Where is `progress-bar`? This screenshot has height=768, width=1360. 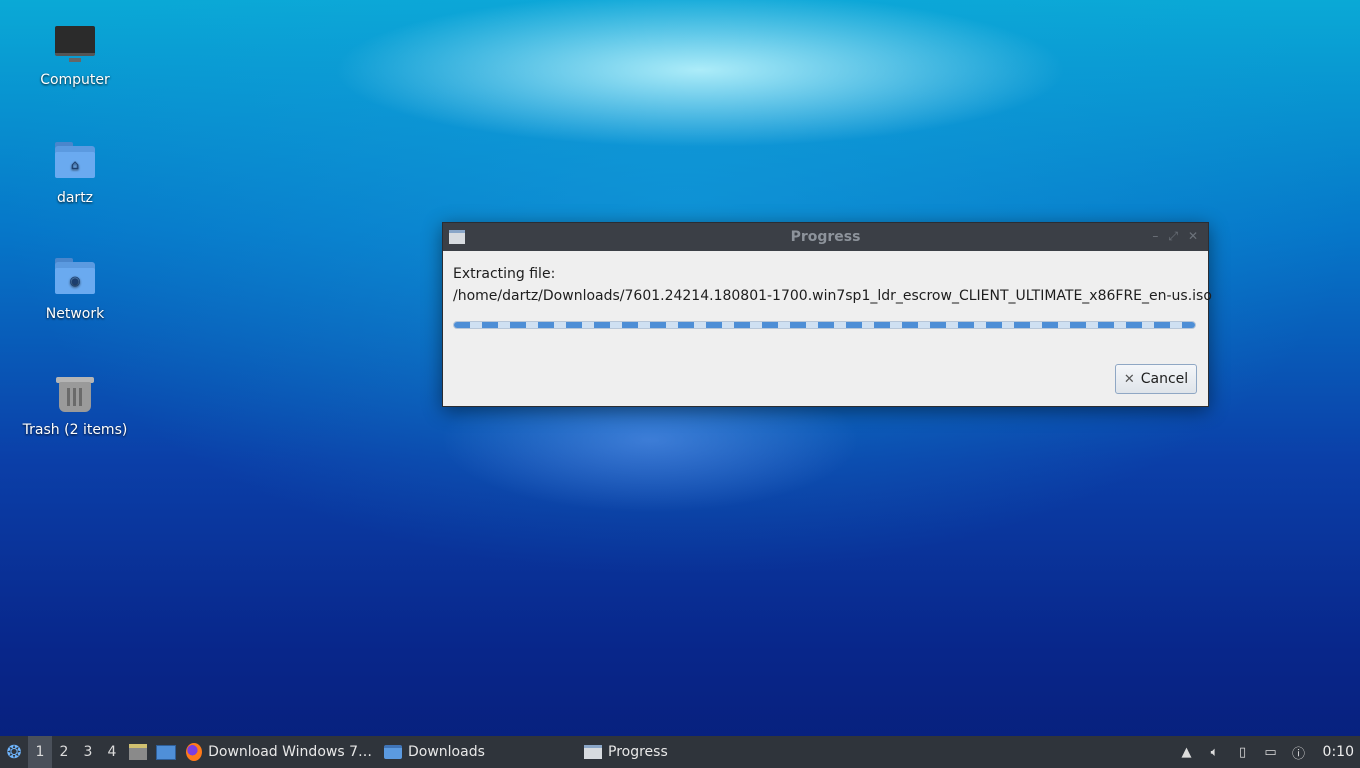 progress-bar is located at coordinates (824, 325).